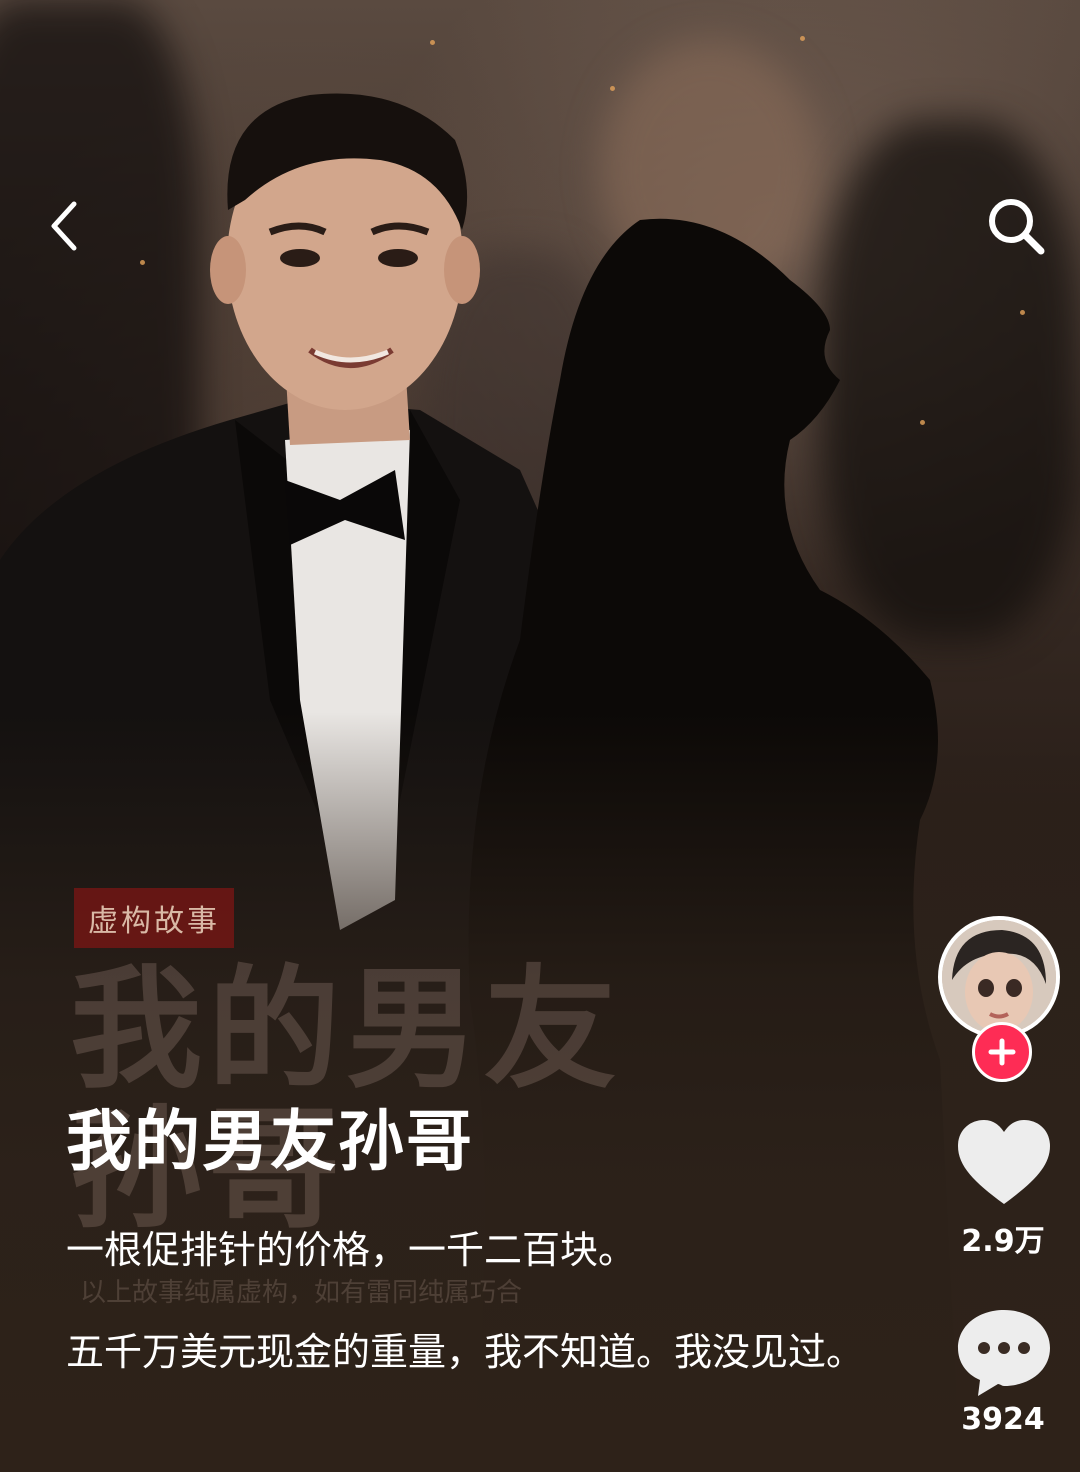  I want to click on like-button, so click(1004, 1163).